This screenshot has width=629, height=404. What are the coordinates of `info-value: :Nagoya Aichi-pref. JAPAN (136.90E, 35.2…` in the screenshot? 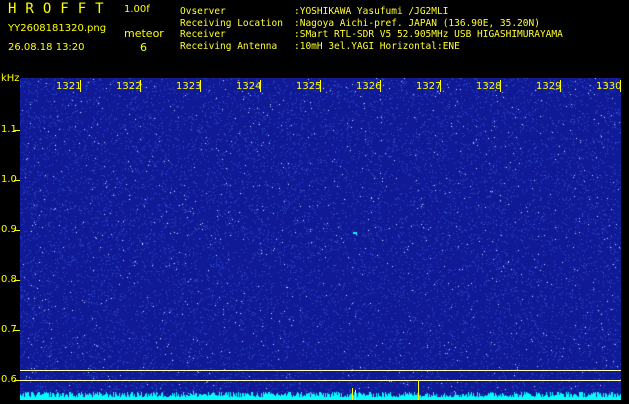 It's located at (417, 23).